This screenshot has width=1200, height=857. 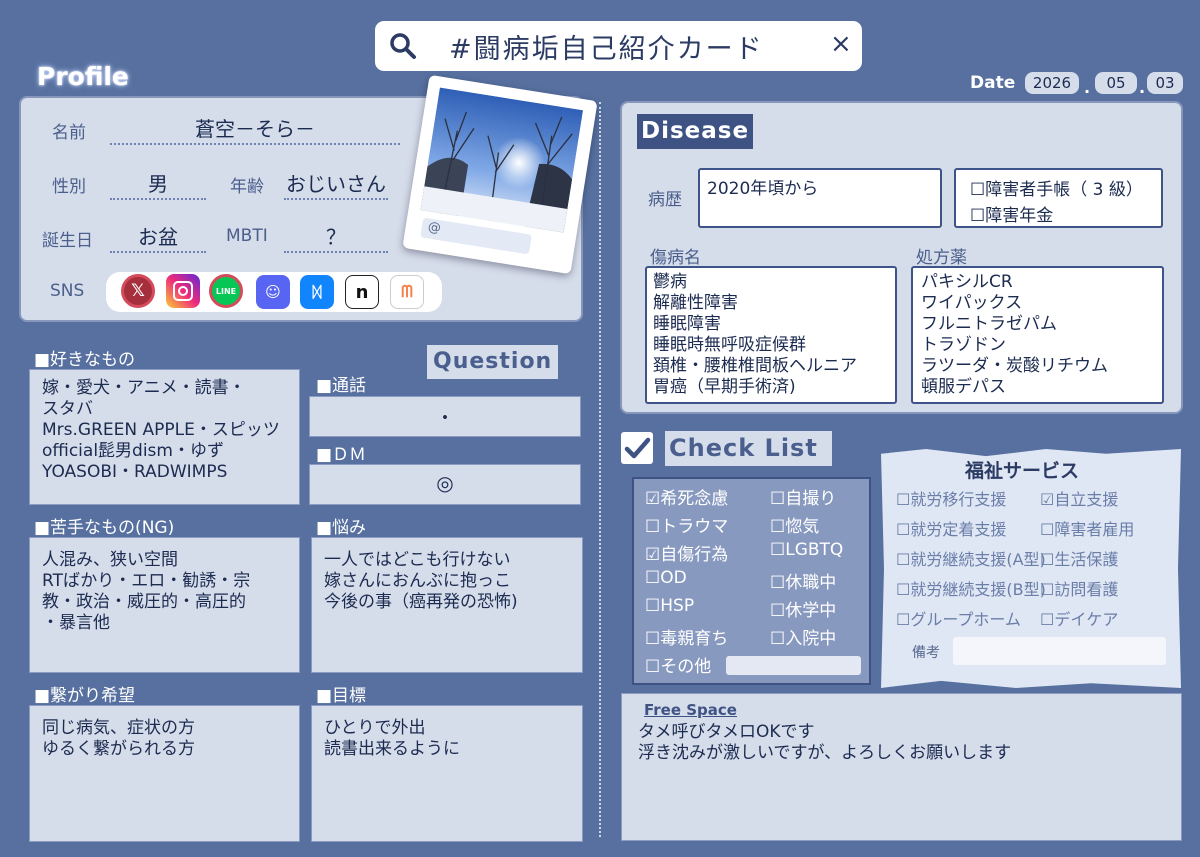 I want to click on question-heading: Question, so click(x=493, y=362).